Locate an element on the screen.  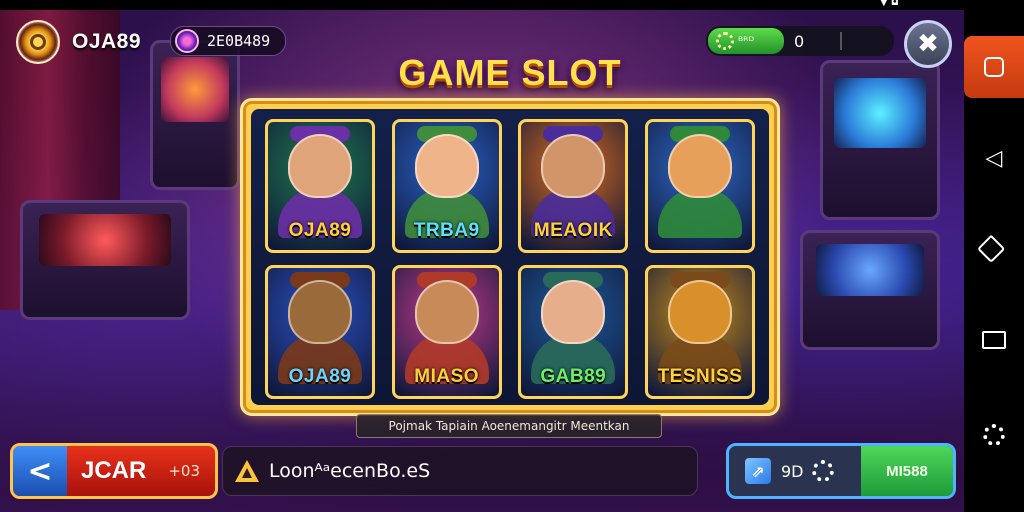
game-tile: GAB89 is located at coordinates (573, 332).